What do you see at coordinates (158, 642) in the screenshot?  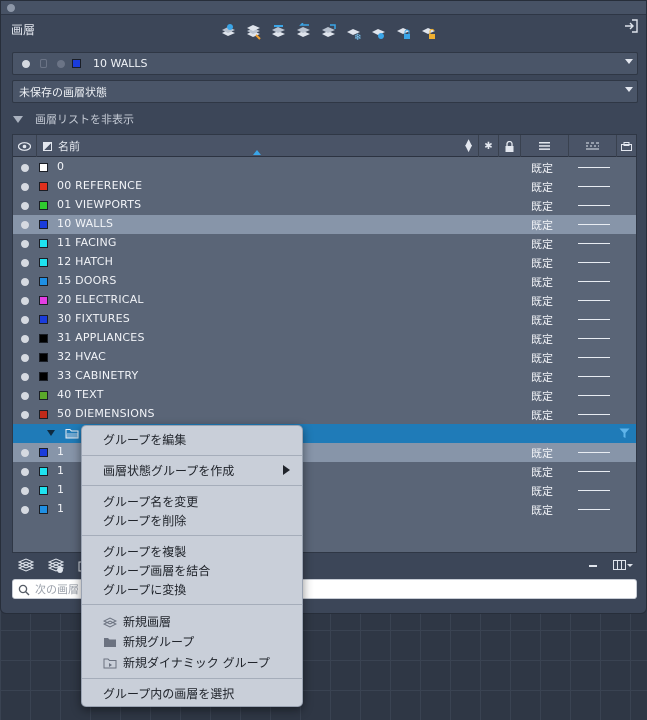 I see `menu-item-new-group: 新規グループ` at bounding box center [158, 642].